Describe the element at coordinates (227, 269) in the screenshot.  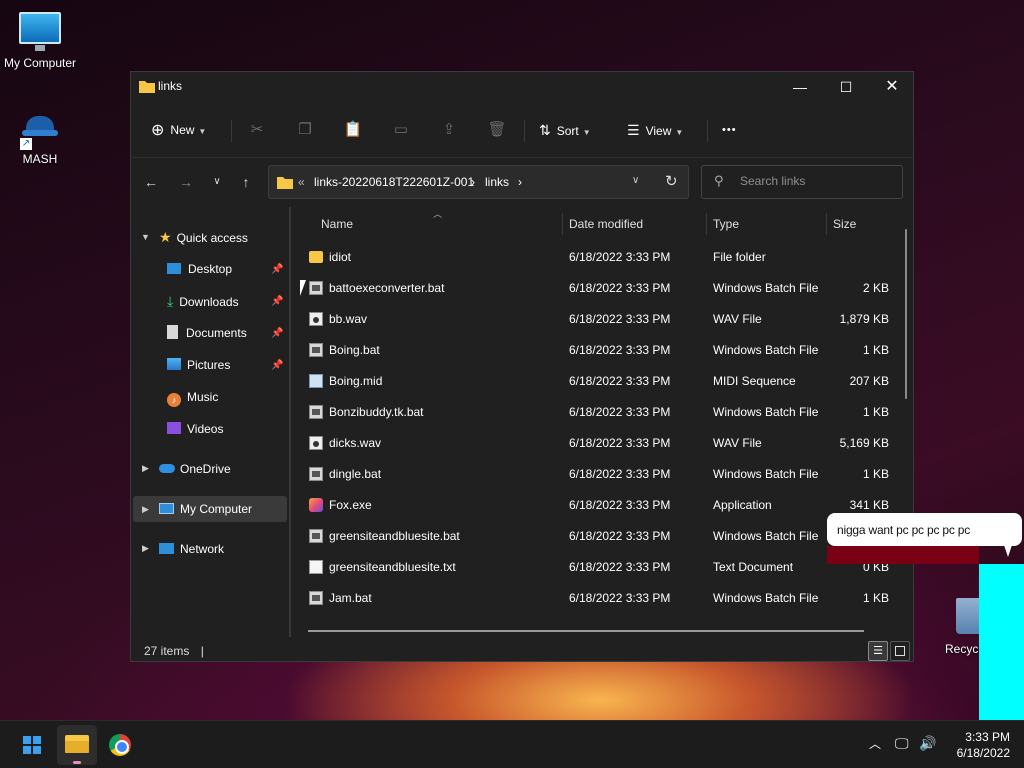
I see `sidebar-item-desktop: Desktop` at that location.